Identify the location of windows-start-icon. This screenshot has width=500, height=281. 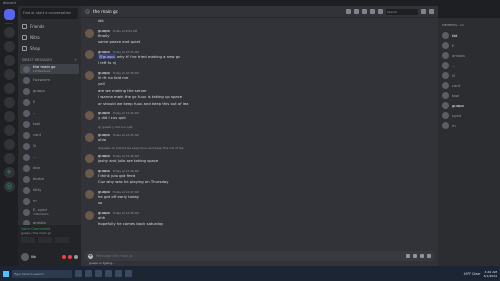
(6, 273).